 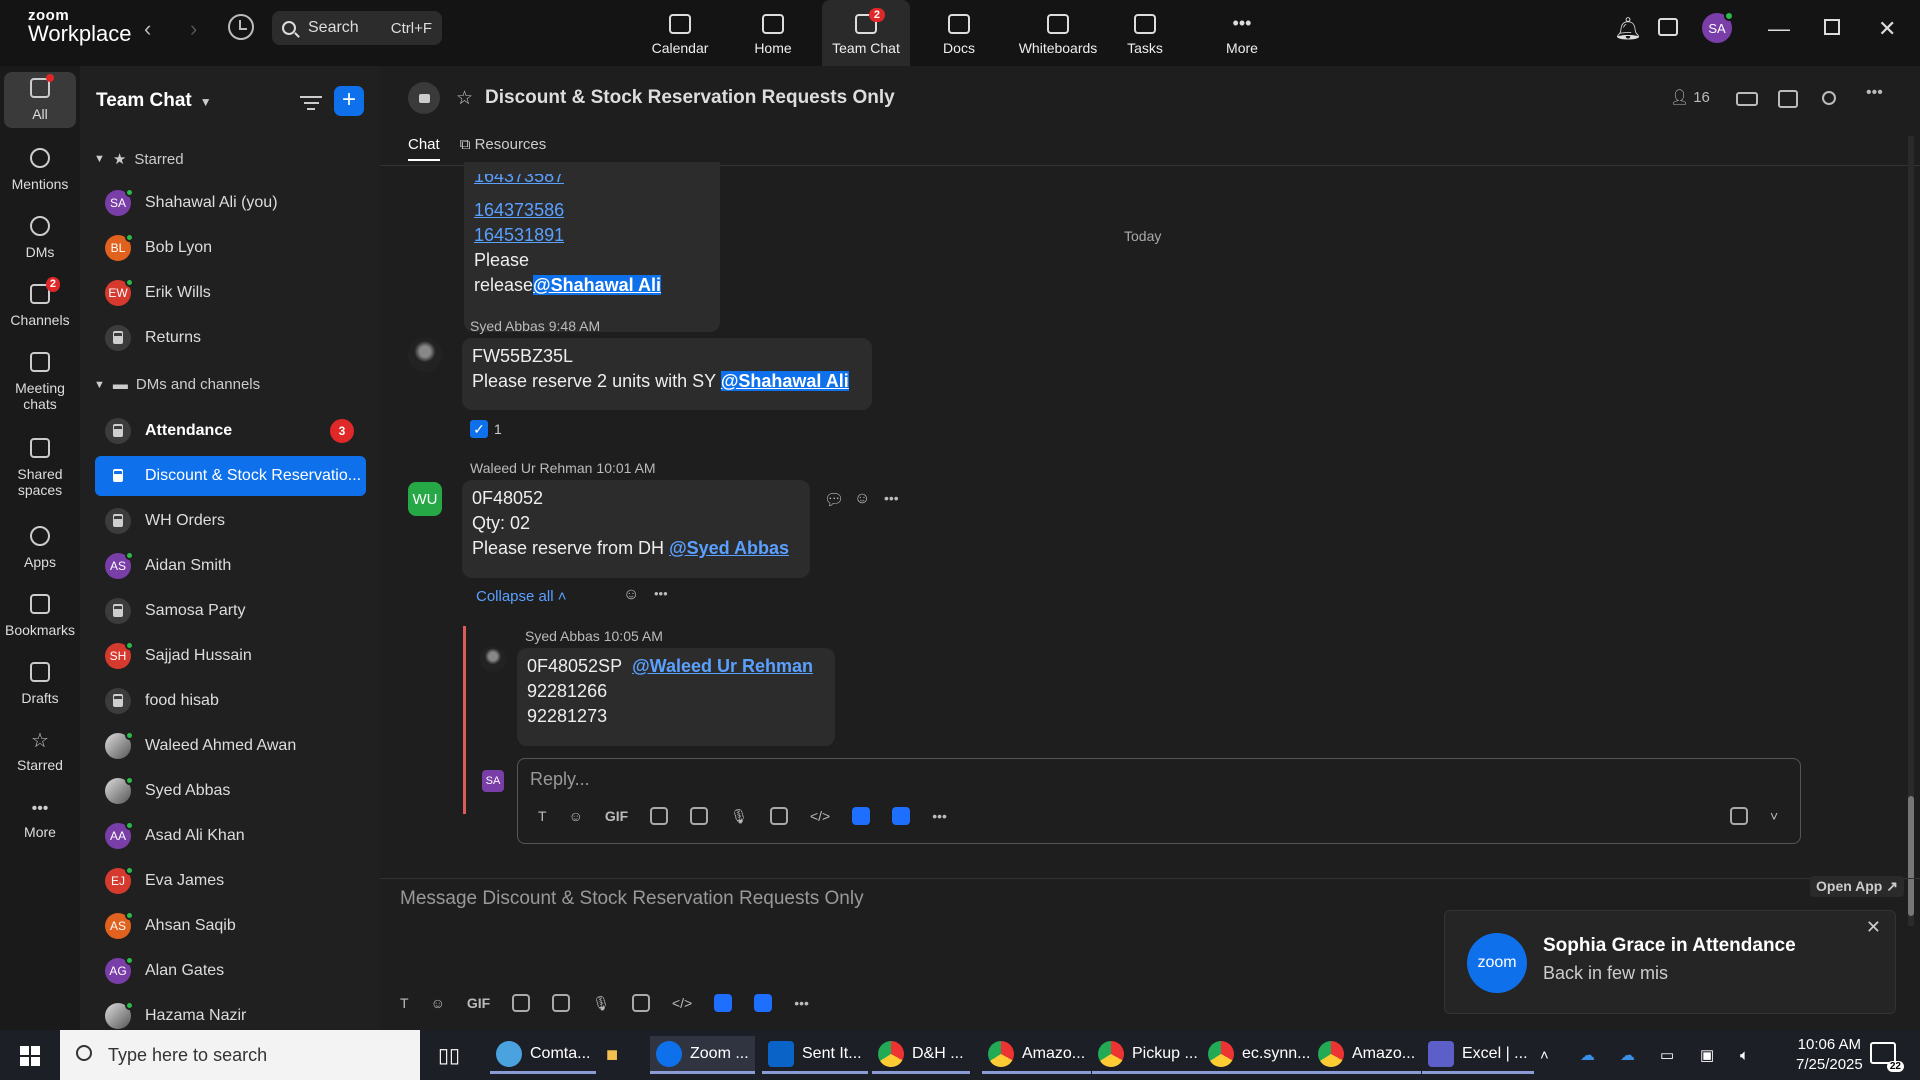 What do you see at coordinates (40, 468) in the screenshot?
I see `rail-shared-spaces: Shared spaces` at bounding box center [40, 468].